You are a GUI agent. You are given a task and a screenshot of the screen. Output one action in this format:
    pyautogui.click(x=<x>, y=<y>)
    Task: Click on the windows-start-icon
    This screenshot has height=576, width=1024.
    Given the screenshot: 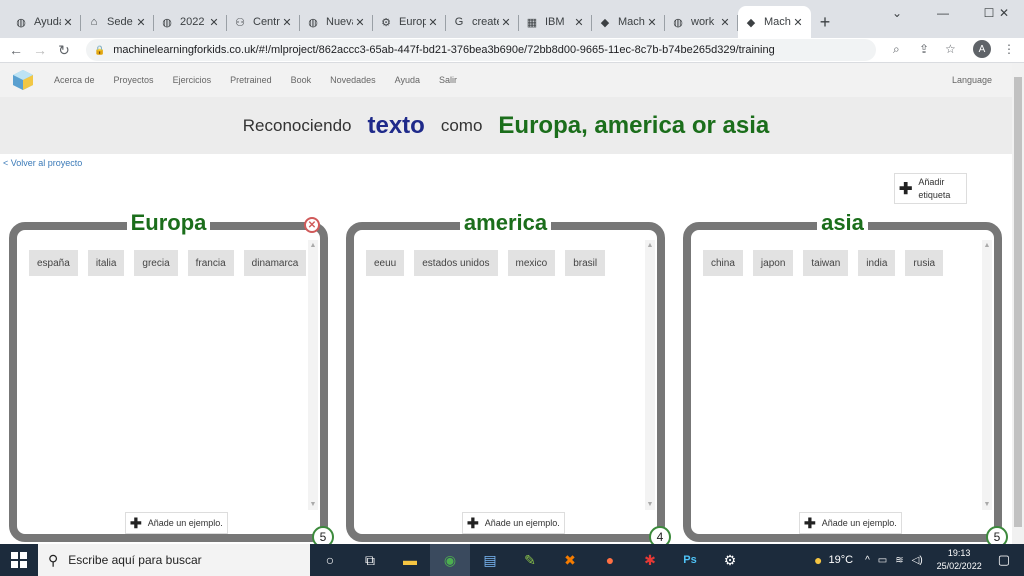 What is the action you would take?
    pyautogui.click(x=19, y=560)
    